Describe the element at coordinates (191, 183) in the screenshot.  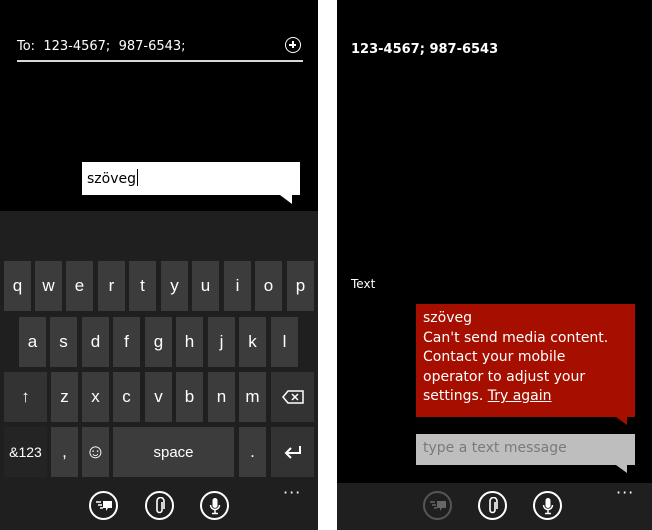
I see `compose-message-input: szöveg` at that location.